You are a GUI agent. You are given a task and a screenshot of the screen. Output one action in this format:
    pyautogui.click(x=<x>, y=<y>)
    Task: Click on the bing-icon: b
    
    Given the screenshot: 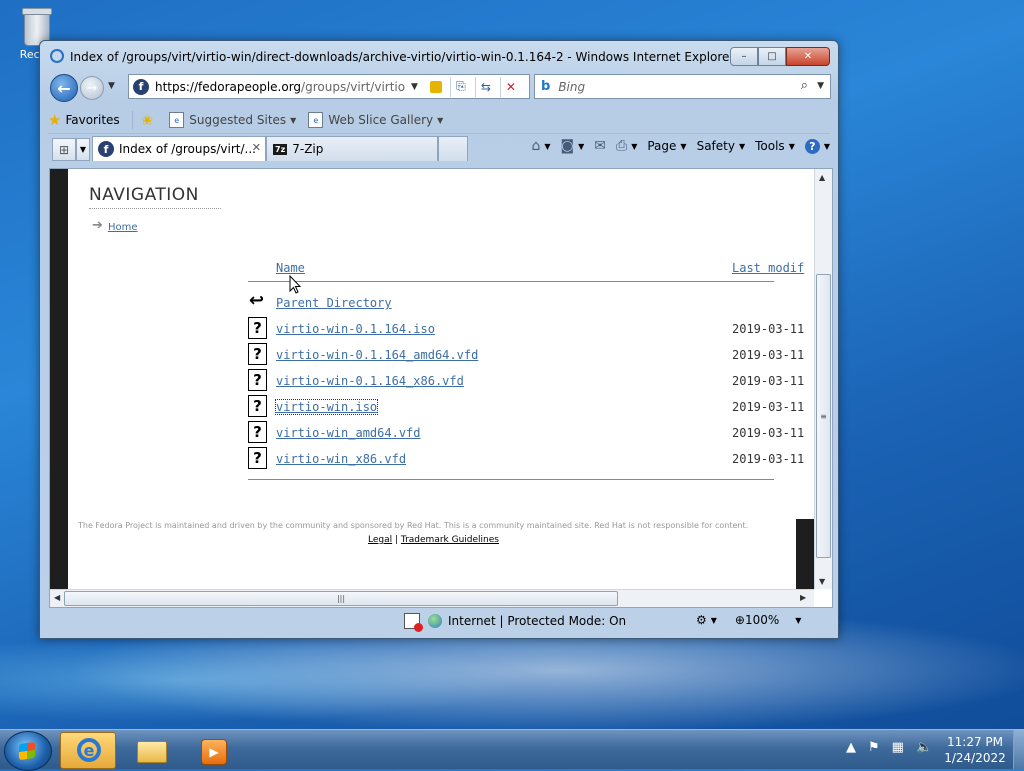 What is the action you would take?
    pyautogui.click(x=546, y=86)
    